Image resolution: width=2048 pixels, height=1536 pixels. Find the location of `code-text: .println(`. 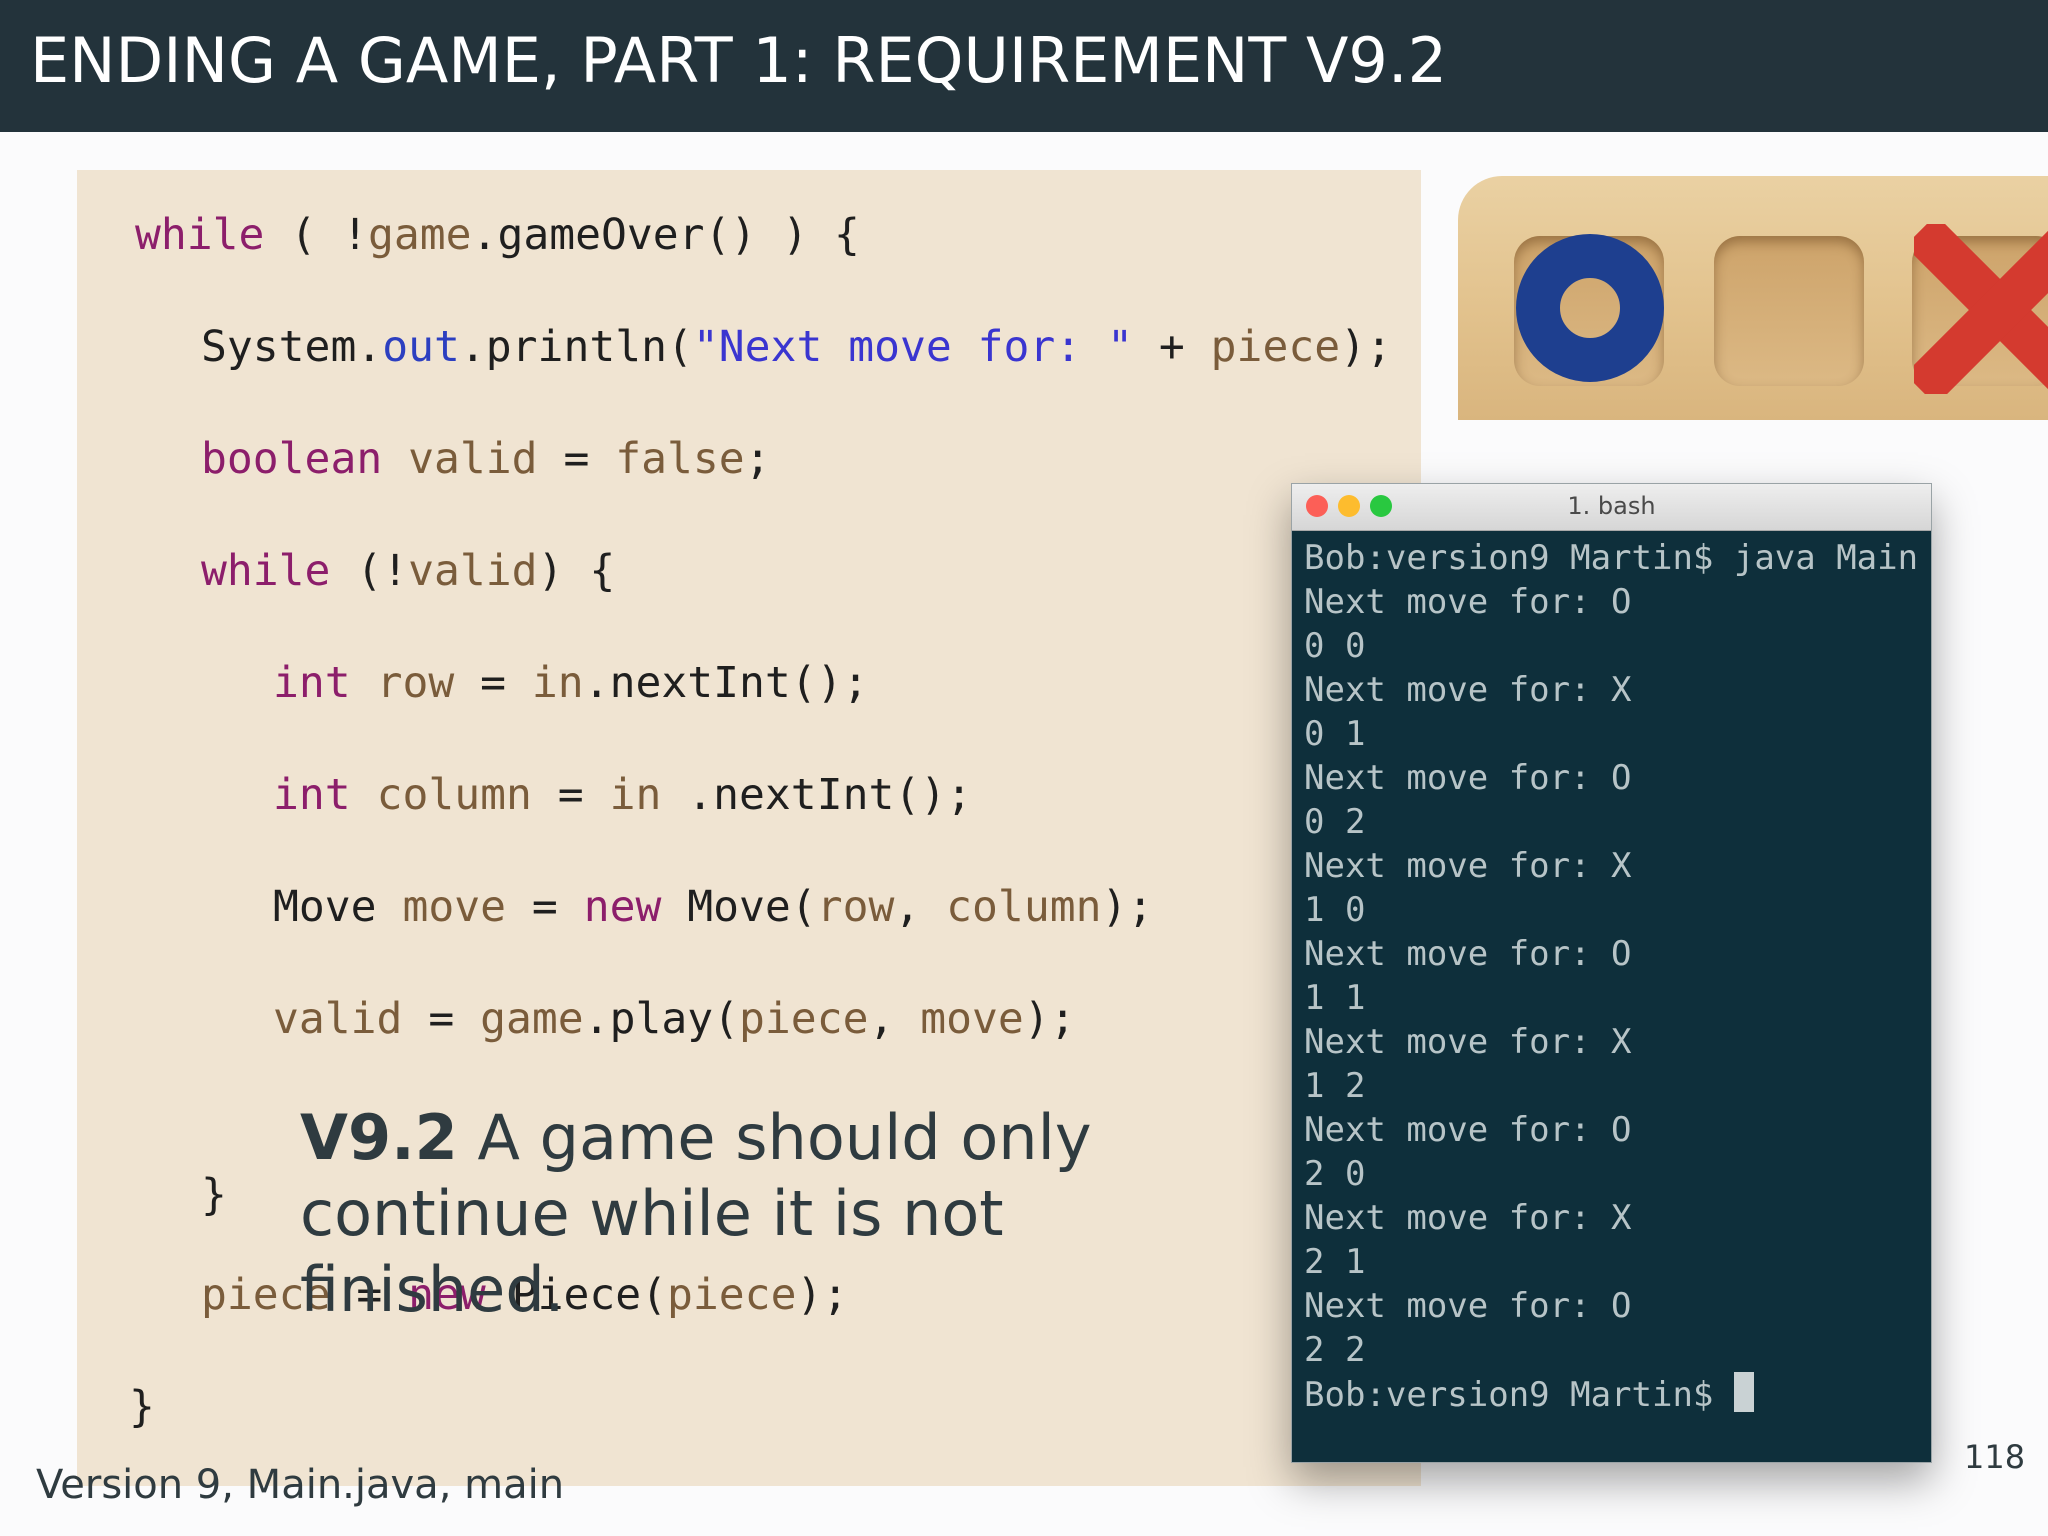

code-text: .println( is located at coordinates (576, 347).